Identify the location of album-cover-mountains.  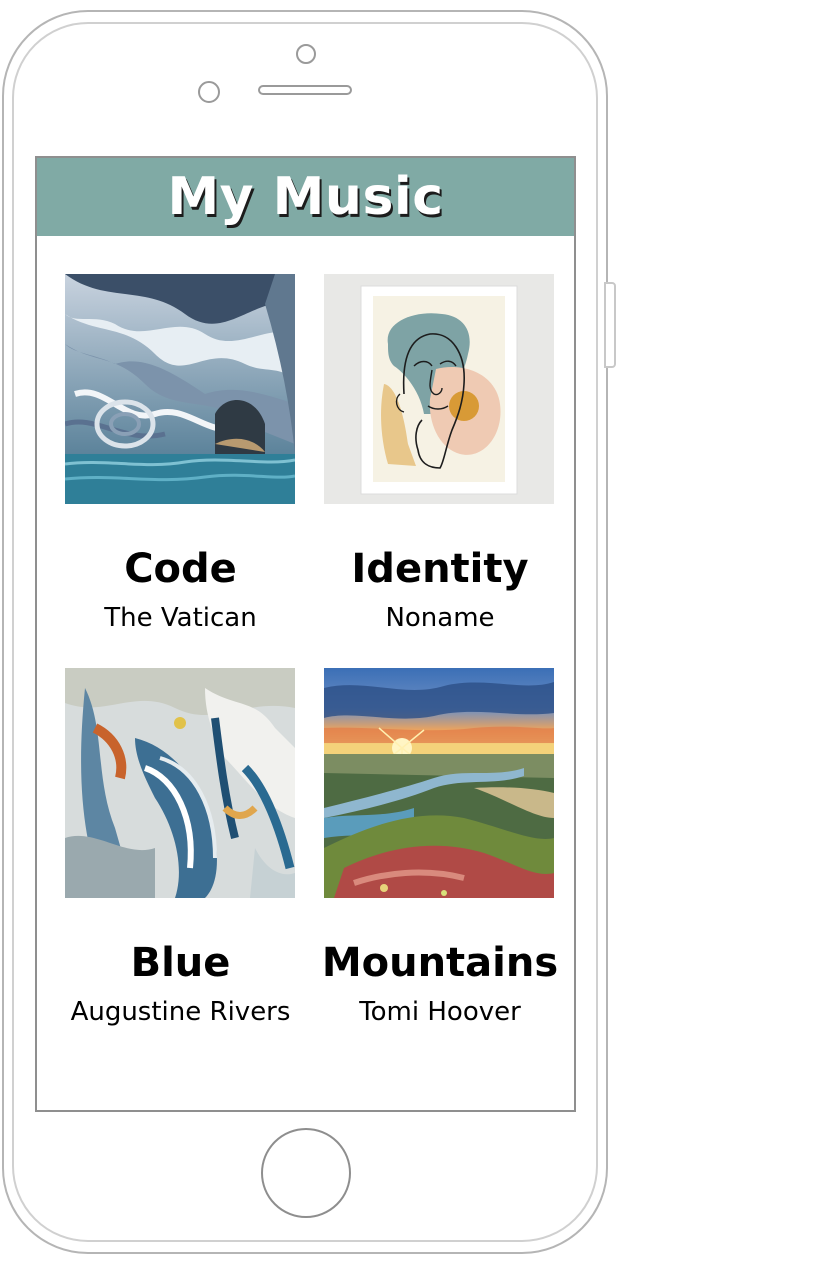
(439, 783).